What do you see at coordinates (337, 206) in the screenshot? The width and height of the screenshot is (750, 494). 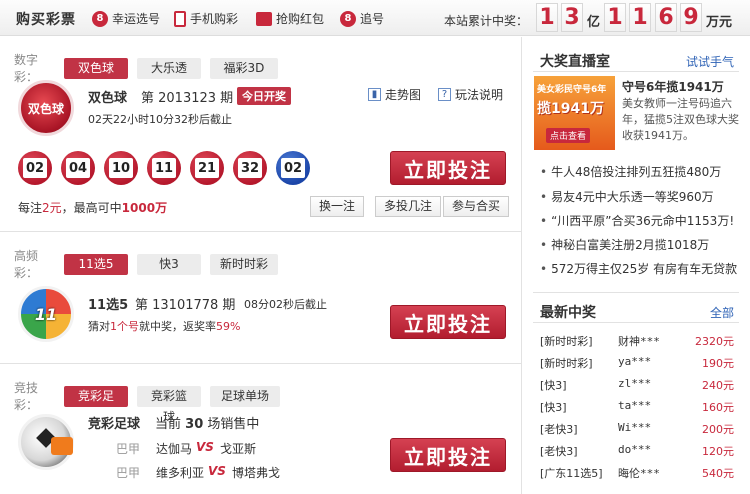 I see `random-pick-button: 换一注` at bounding box center [337, 206].